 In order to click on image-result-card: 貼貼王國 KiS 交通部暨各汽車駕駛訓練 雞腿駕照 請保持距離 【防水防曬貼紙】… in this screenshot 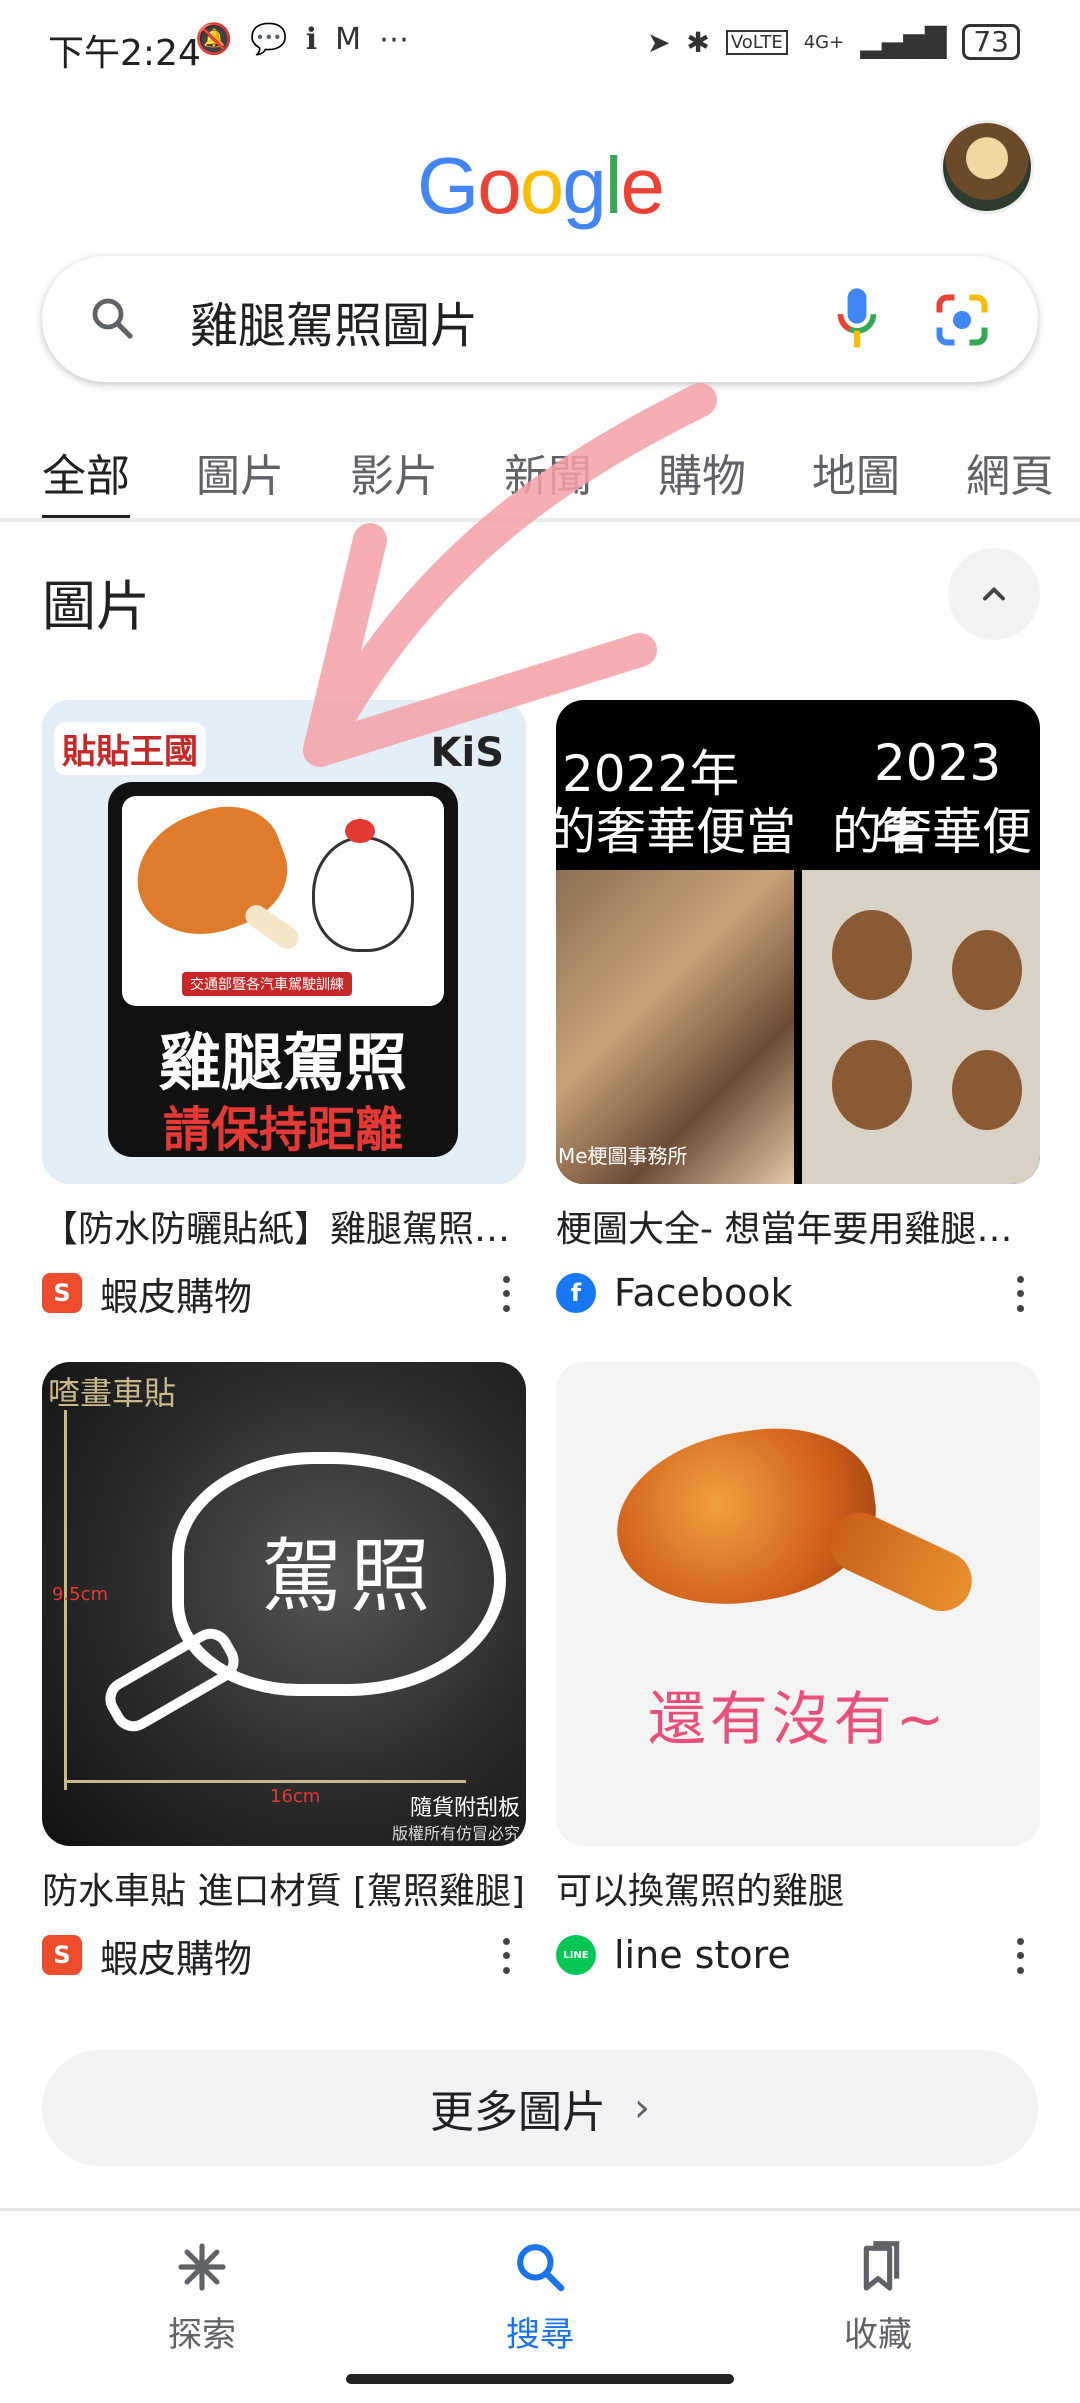, I will do `click(284, 1009)`.